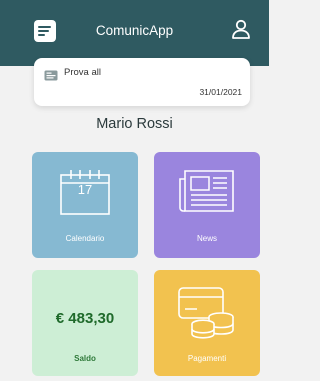 The height and width of the screenshot is (381, 320). Describe the element at coordinates (207, 358) in the screenshot. I see `pagamenti-label: Pagamenti` at that location.